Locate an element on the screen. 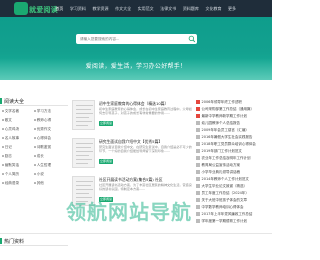  category-link: 小说 is located at coordinates (39, 174).